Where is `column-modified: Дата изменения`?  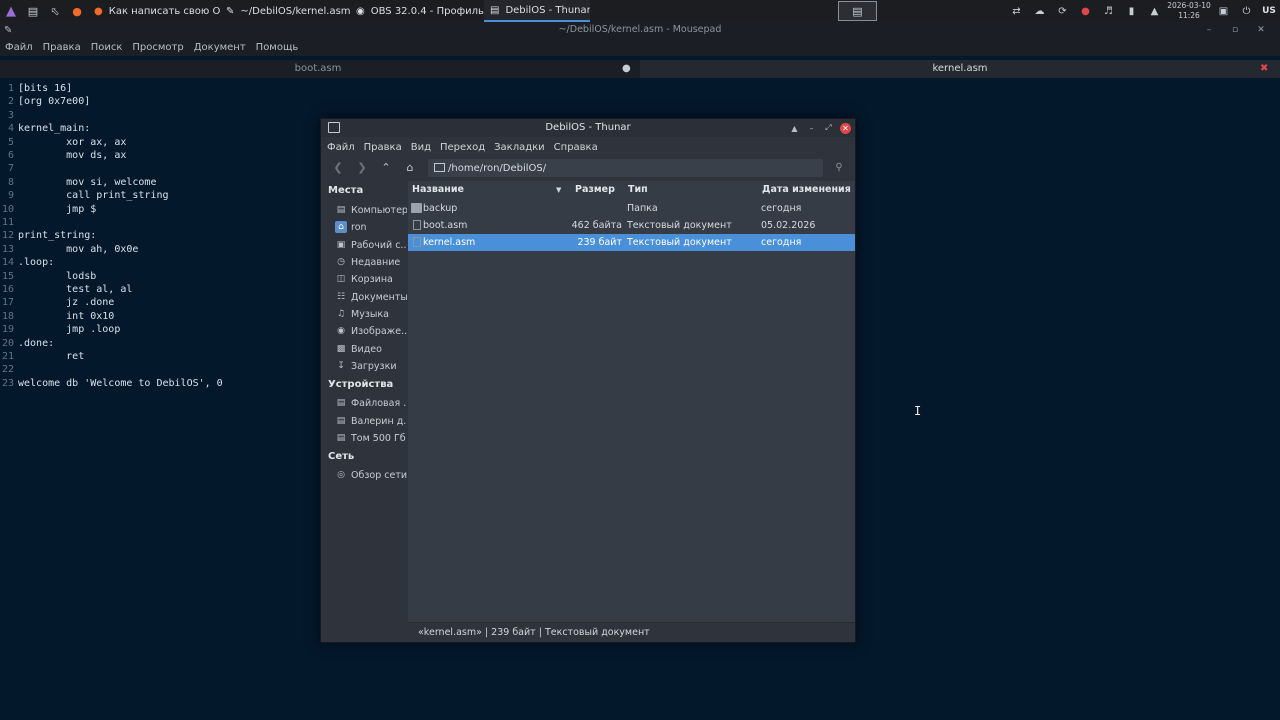
column-modified: Дата изменения is located at coordinates (806, 190).